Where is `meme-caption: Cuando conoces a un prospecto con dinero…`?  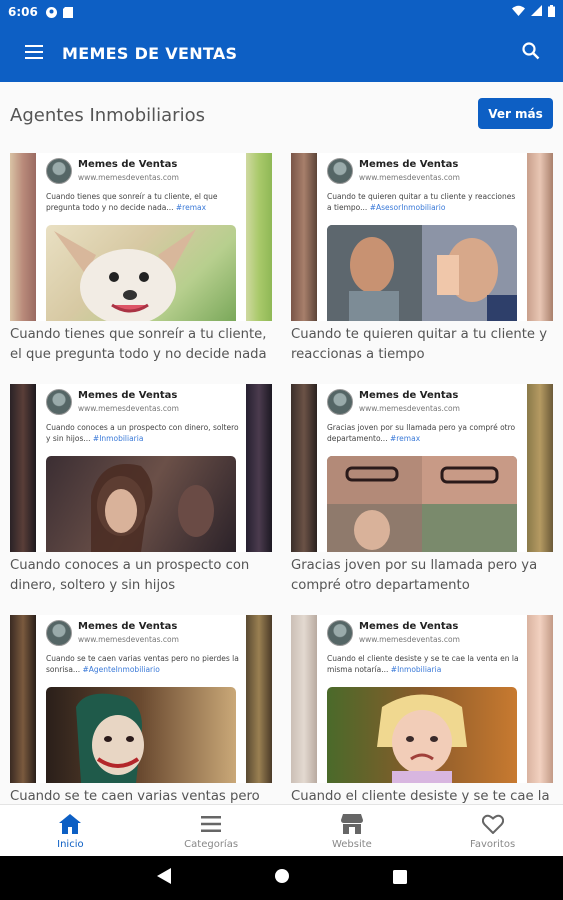
meme-caption: Cuando conoces a un prospecto con dinero… is located at coordinates (141, 576).